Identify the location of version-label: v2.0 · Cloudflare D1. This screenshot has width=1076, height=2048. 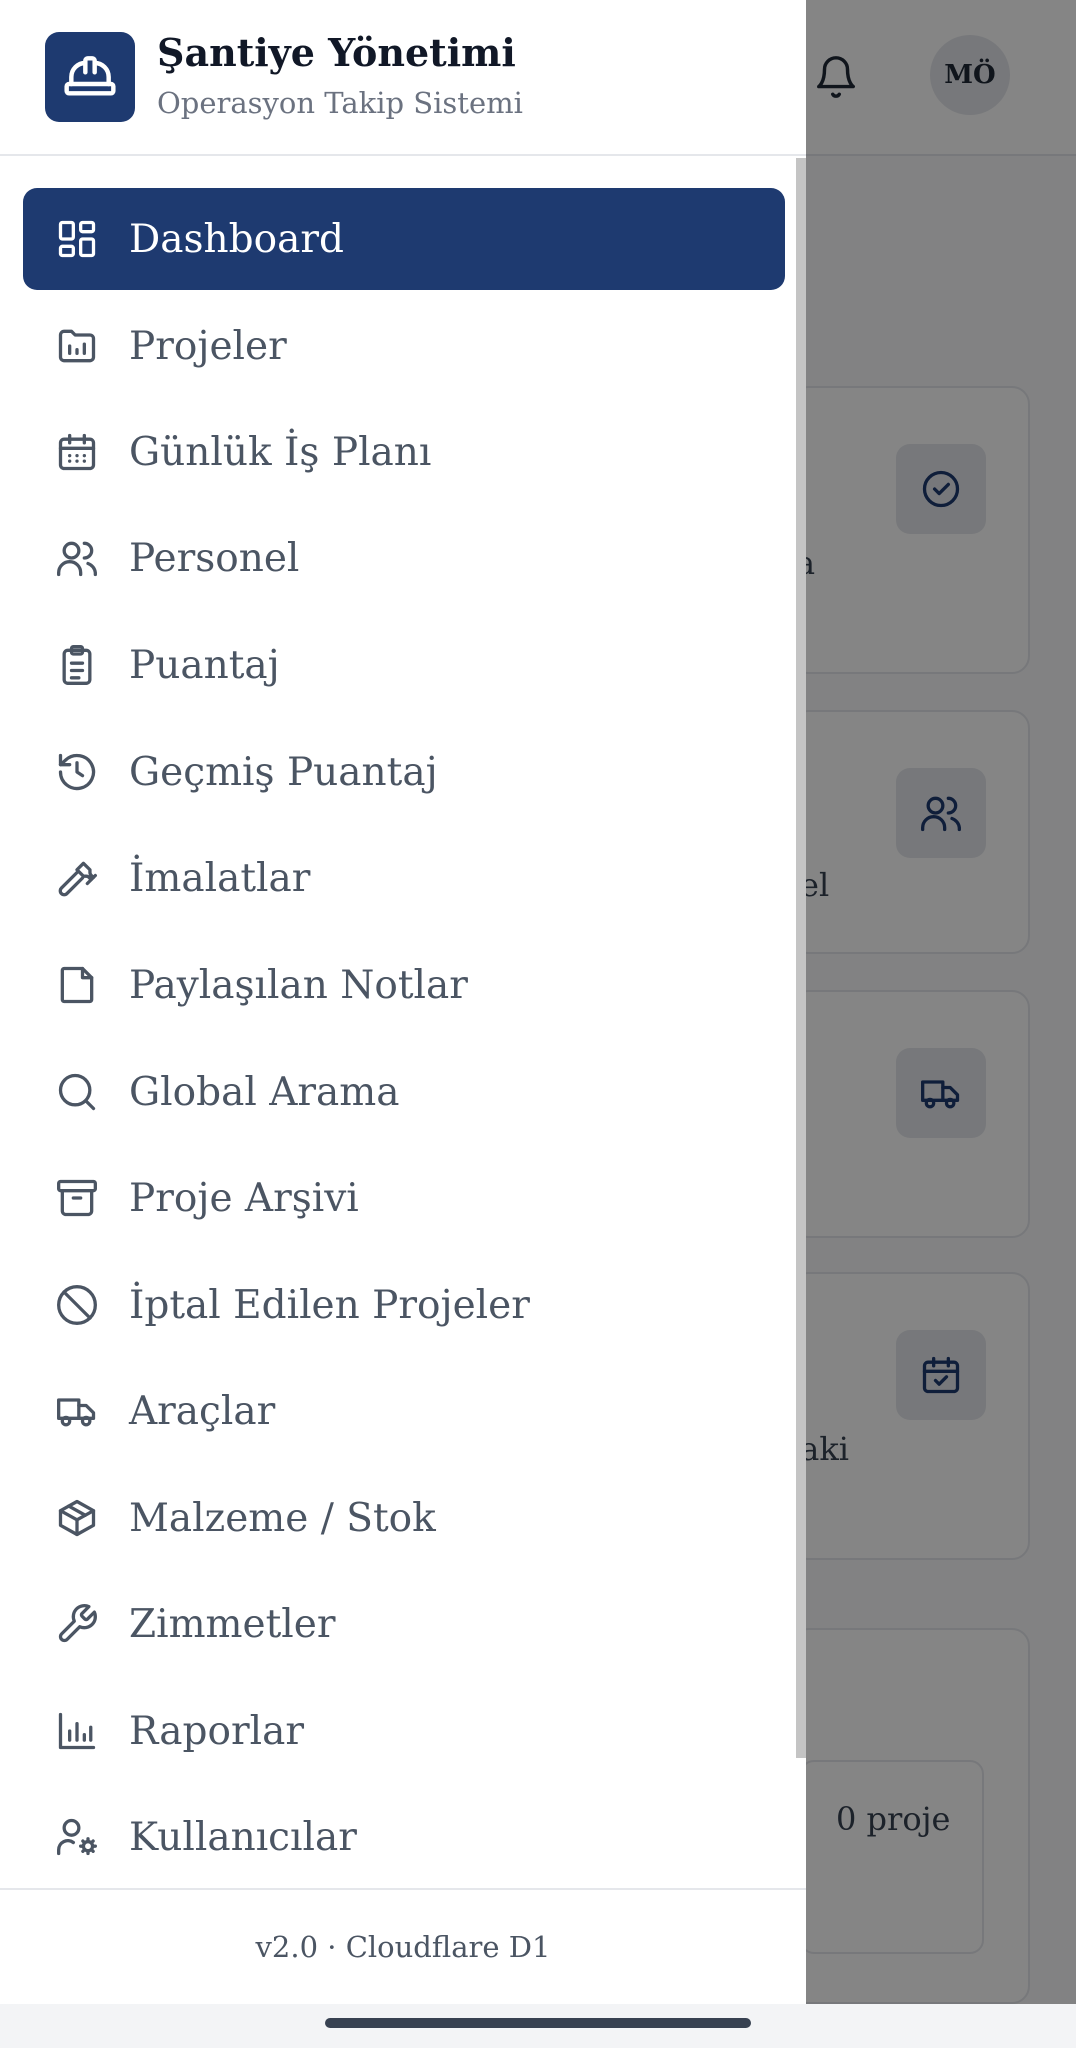
(403, 1947).